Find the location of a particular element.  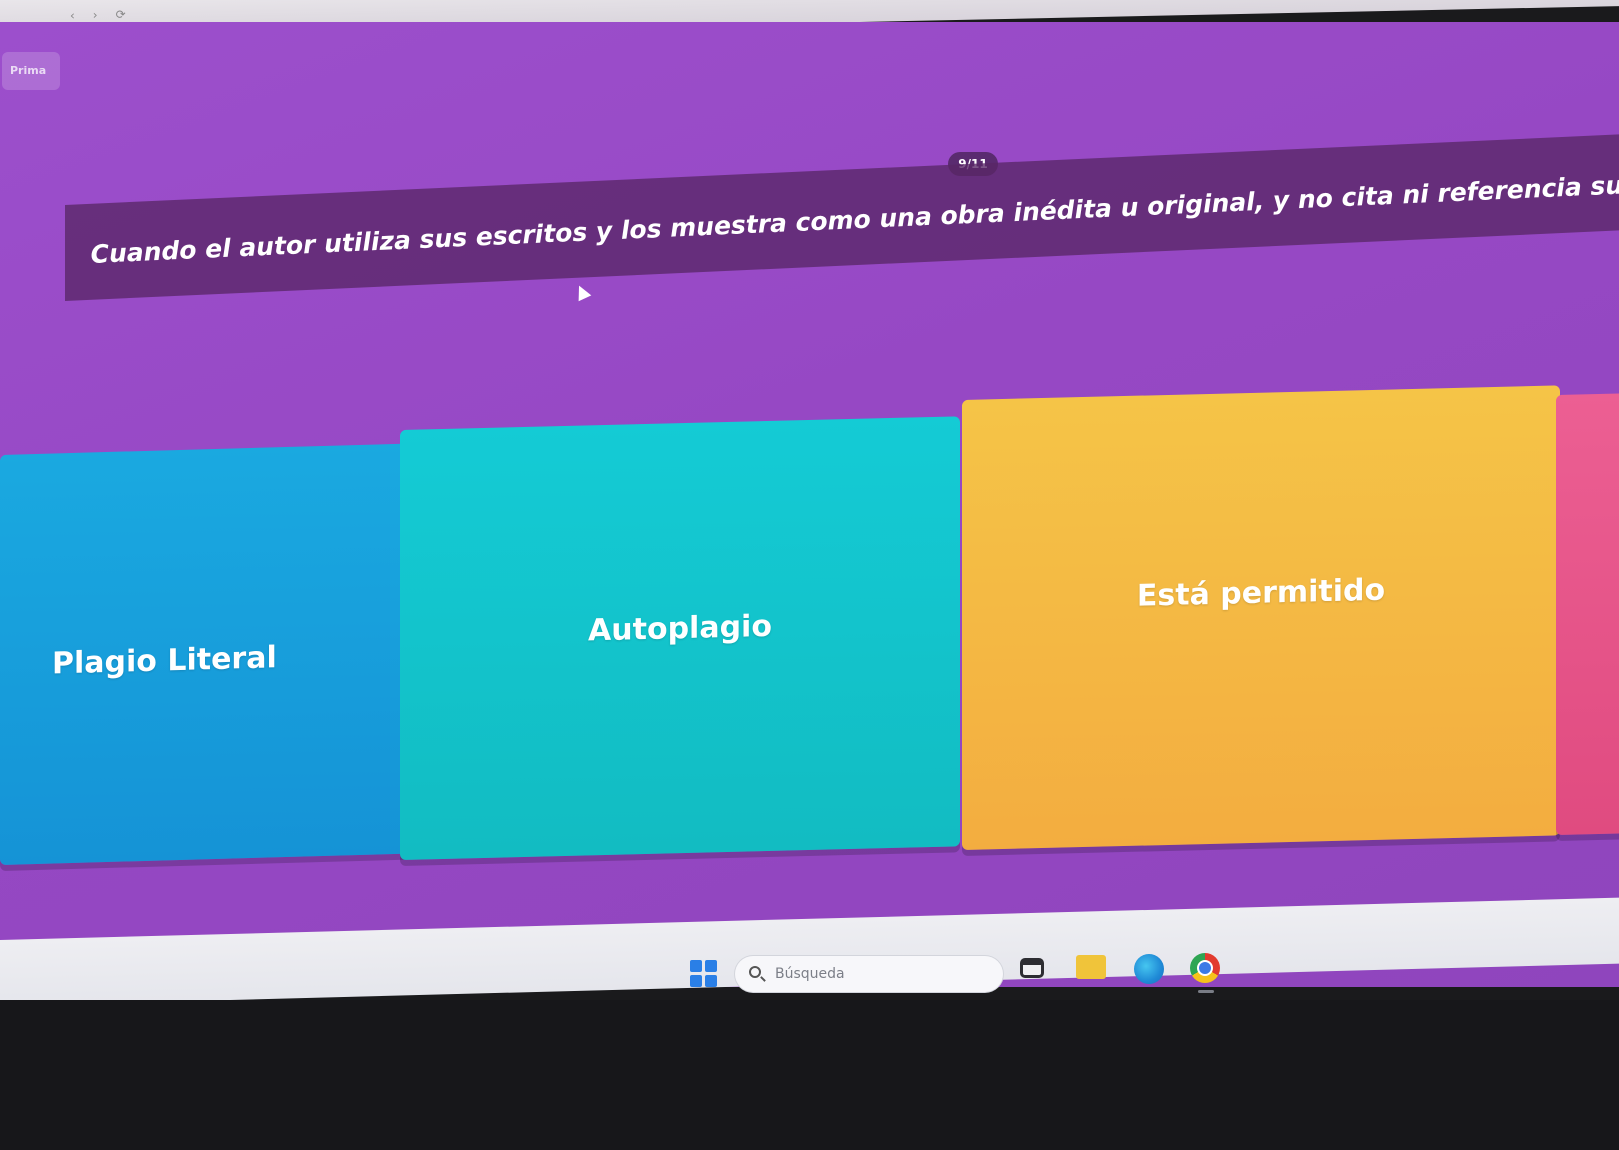

answer-option-1-label: Plagio Literal is located at coordinates (164, 660).